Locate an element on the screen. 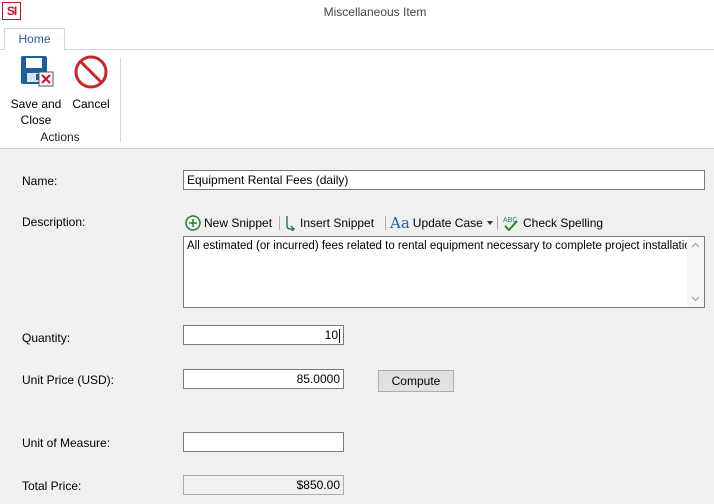 The height and width of the screenshot is (504, 714). total-price-field: $850.00 is located at coordinates (263, 485).